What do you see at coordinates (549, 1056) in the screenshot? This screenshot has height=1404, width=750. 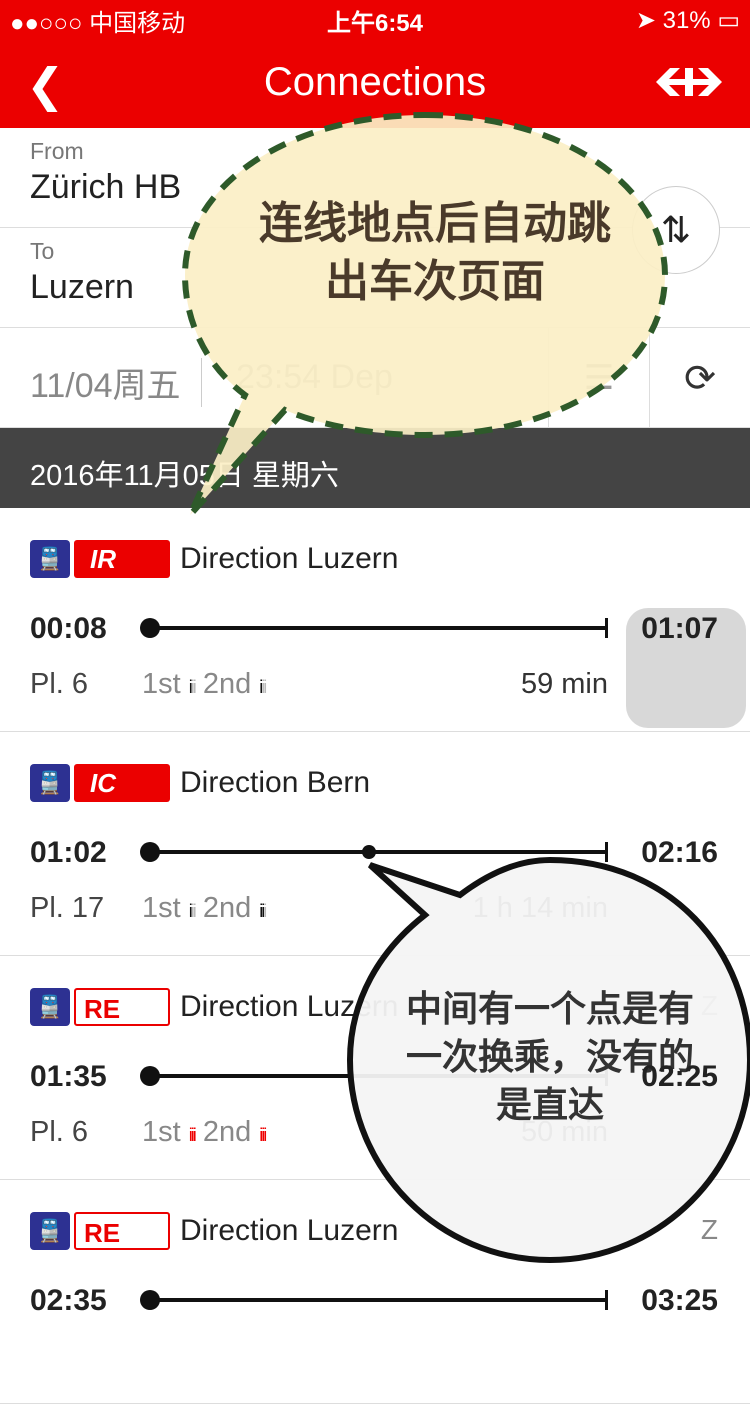 I see `annotation-text-2: 中间有一个点是有一次换乘，没有的是直达` at bounding box center [549, 1056].